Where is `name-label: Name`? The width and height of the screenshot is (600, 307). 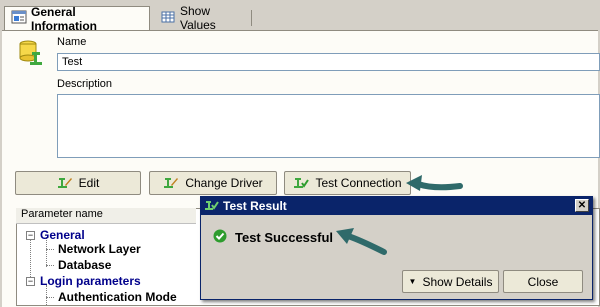
name-label: Name is located at coordinates (72, 42).